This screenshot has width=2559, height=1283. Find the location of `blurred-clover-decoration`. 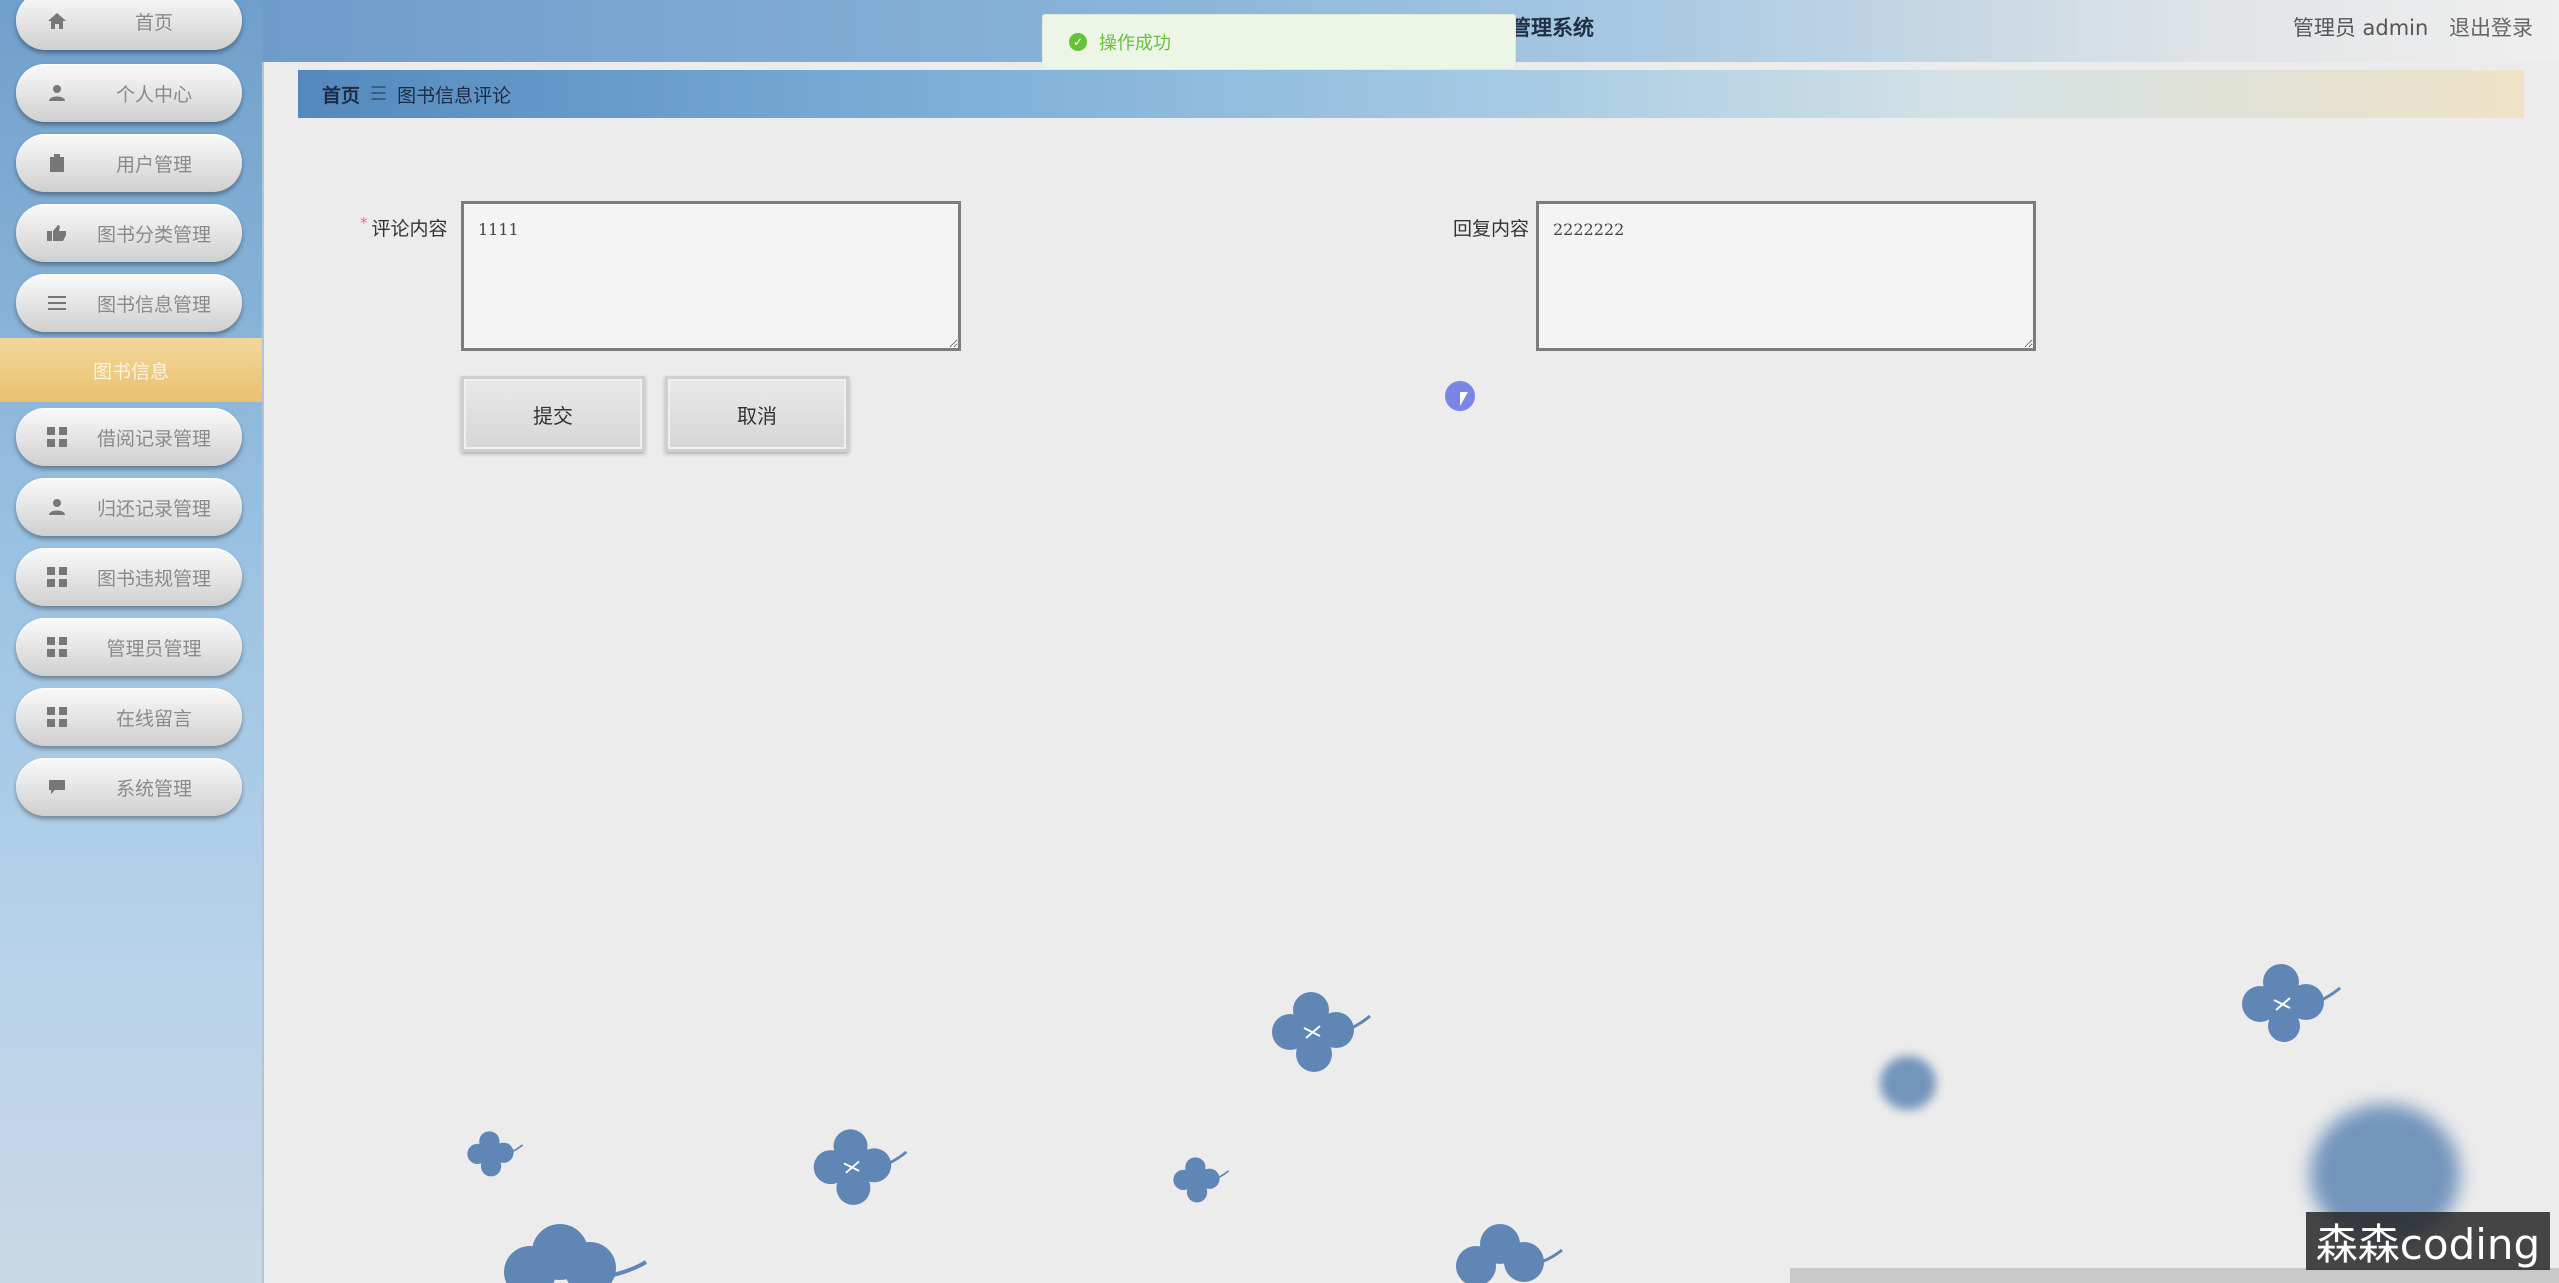

blurred-clover-decoration is located at coordinates (1908, 1083).